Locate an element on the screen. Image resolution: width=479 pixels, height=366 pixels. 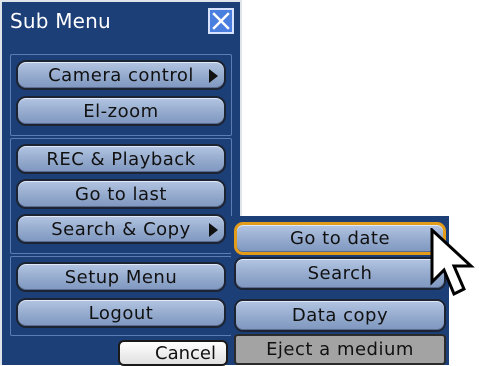
camera-control-label: Camera control is located at coordinates (121, 75).